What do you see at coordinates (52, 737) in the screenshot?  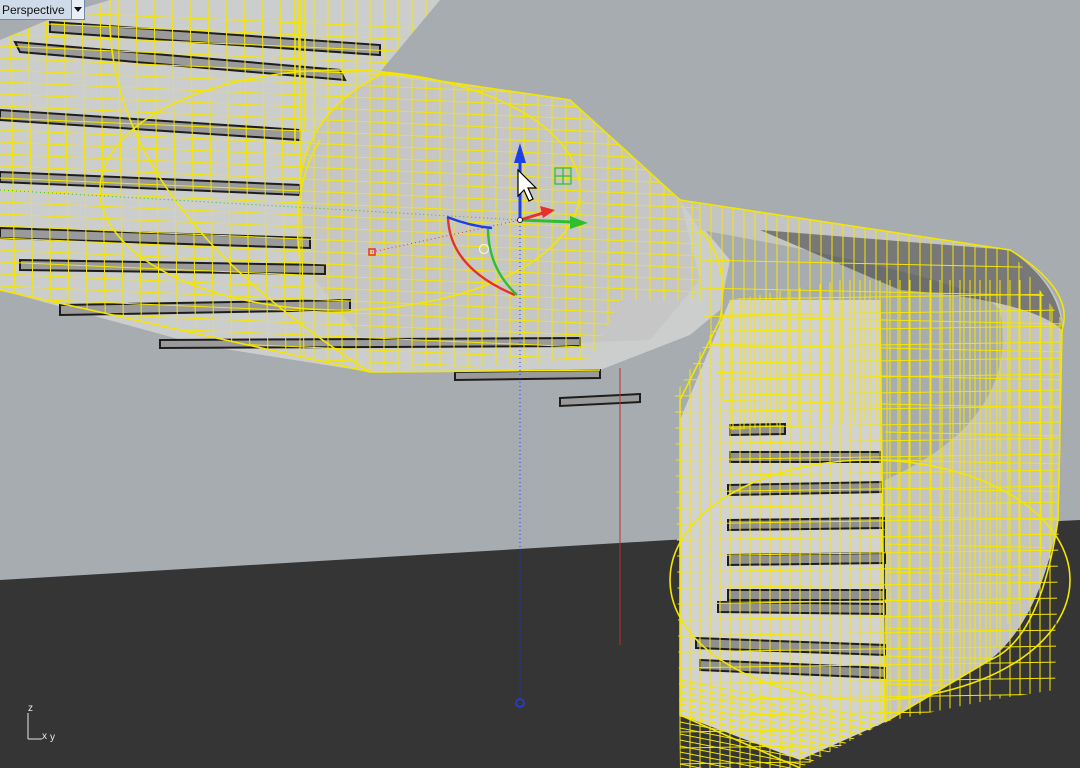 I see `axis-label-y: y` at bounding box center [52, 737].